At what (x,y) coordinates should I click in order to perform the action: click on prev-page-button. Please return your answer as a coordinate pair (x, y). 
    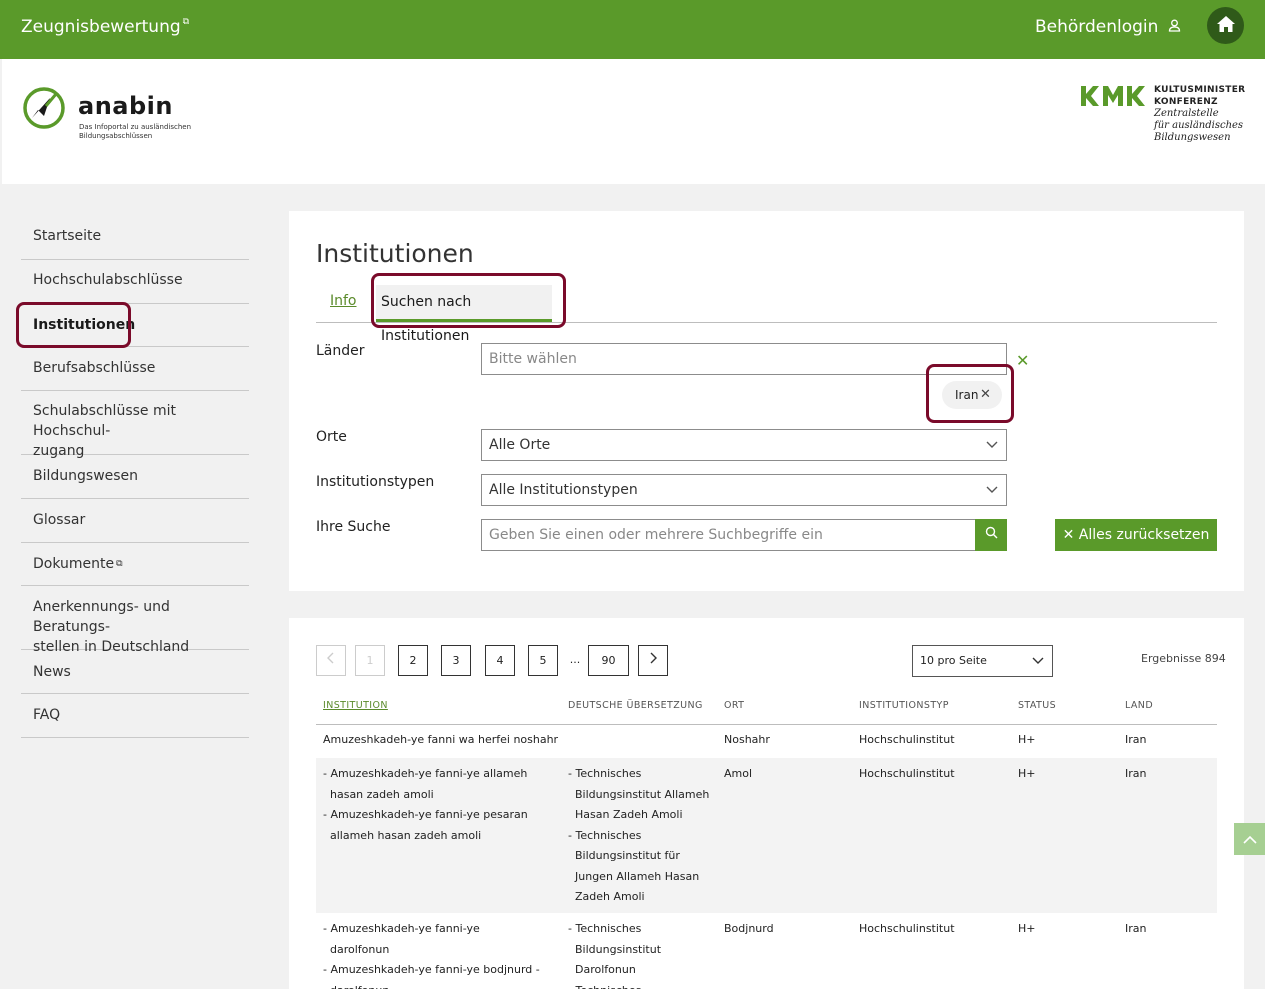
    Looking at the image, I should click on (331, 660).